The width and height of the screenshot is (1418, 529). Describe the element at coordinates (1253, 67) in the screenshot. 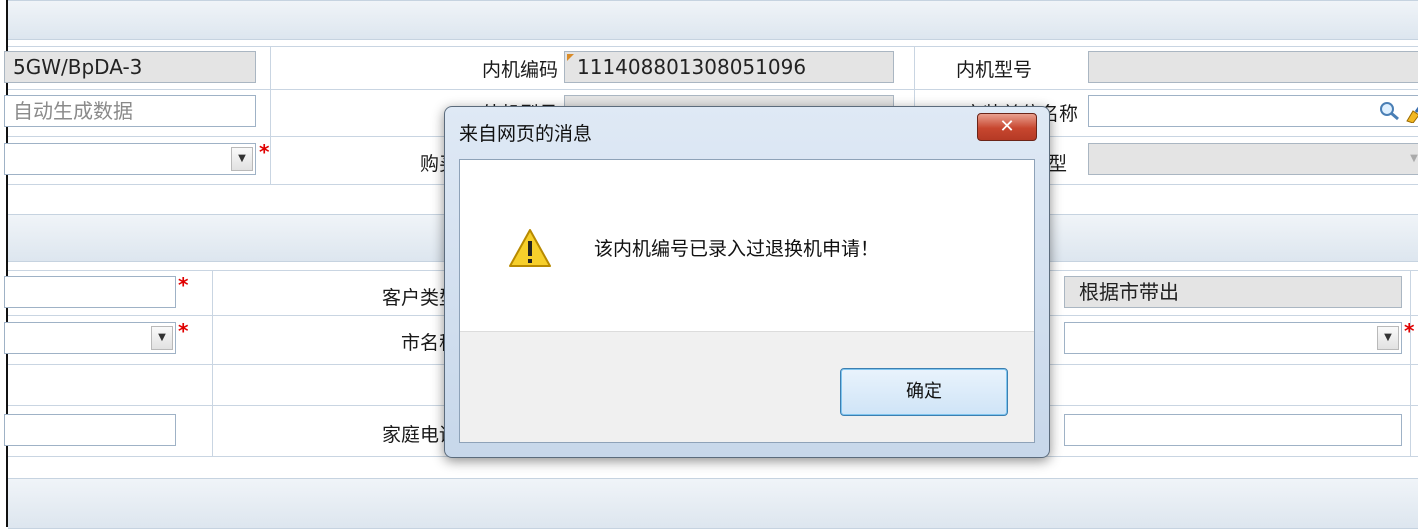

I see `indoor-model-field` at that location.